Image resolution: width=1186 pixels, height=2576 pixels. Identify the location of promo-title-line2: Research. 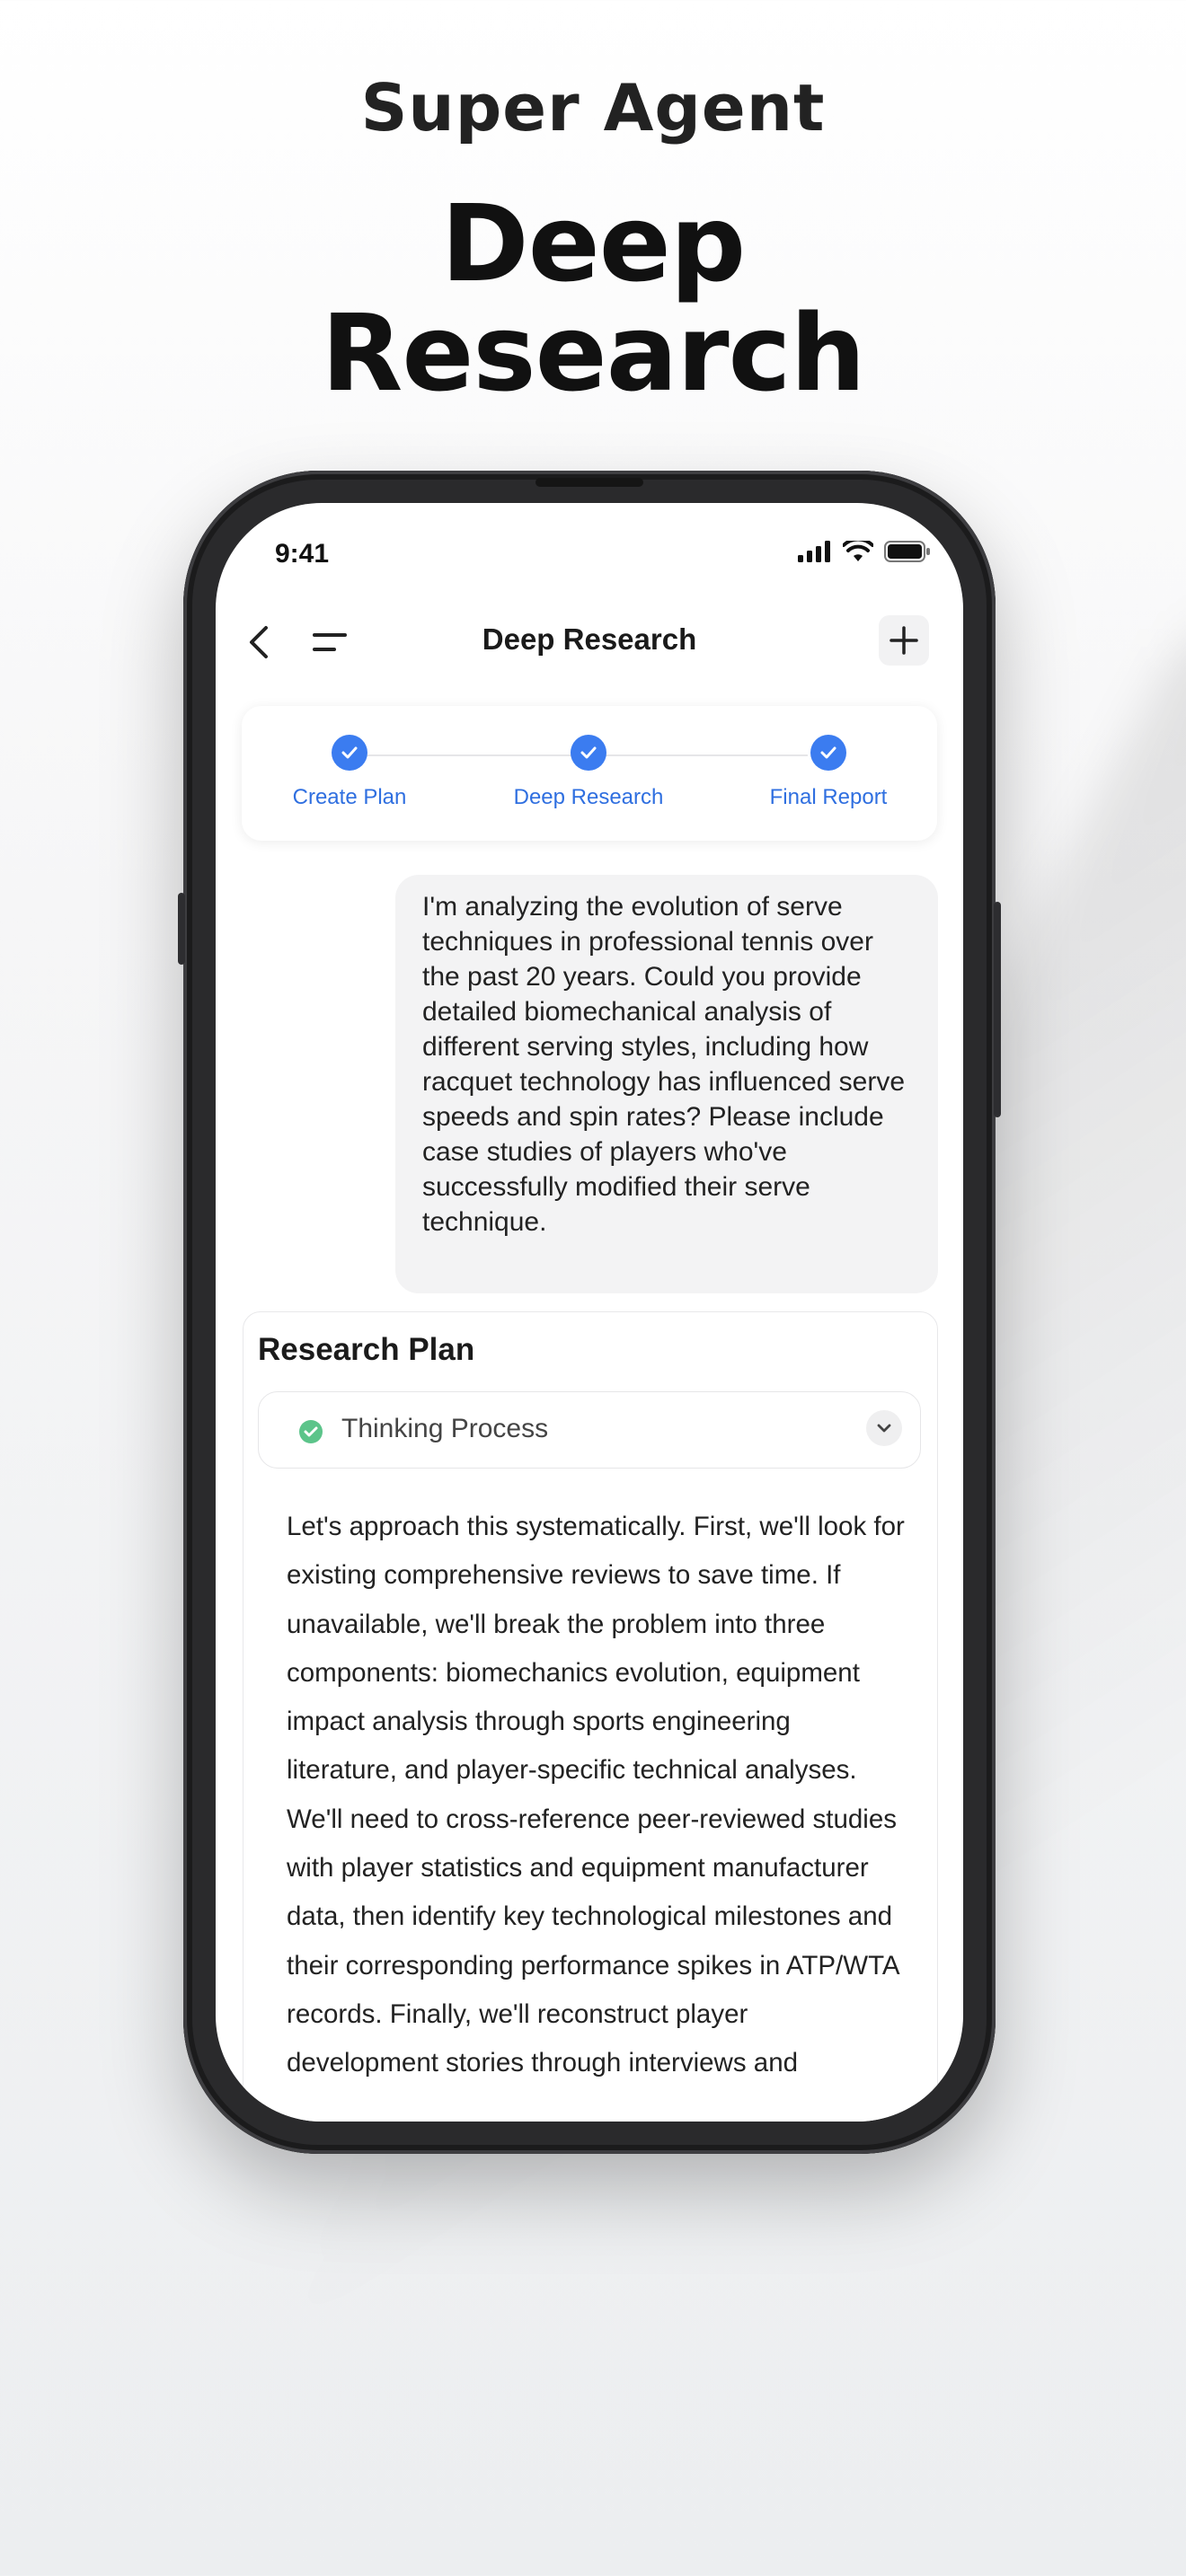
(593, 353).